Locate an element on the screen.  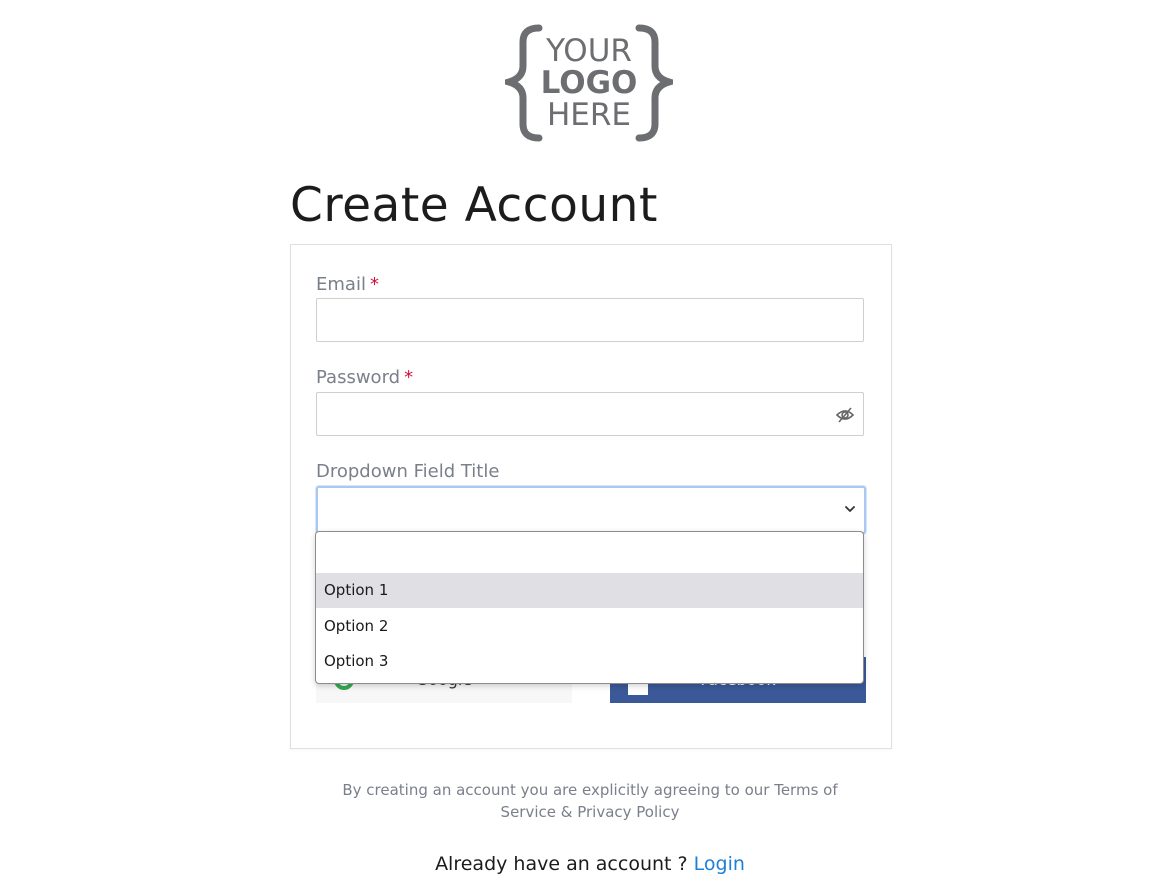
dropdown-menu: Option 1 Option 2 Option 3 is located at coordinates (589, 607).